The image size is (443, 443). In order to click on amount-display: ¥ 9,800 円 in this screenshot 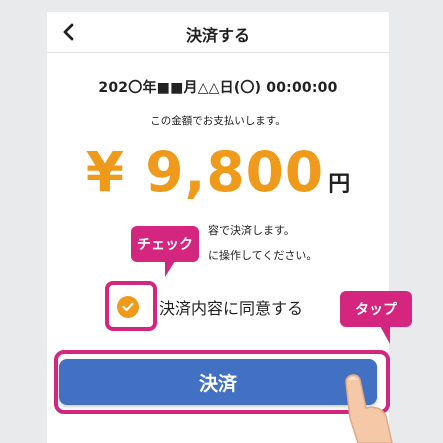, I will do `click(218, 172)`.